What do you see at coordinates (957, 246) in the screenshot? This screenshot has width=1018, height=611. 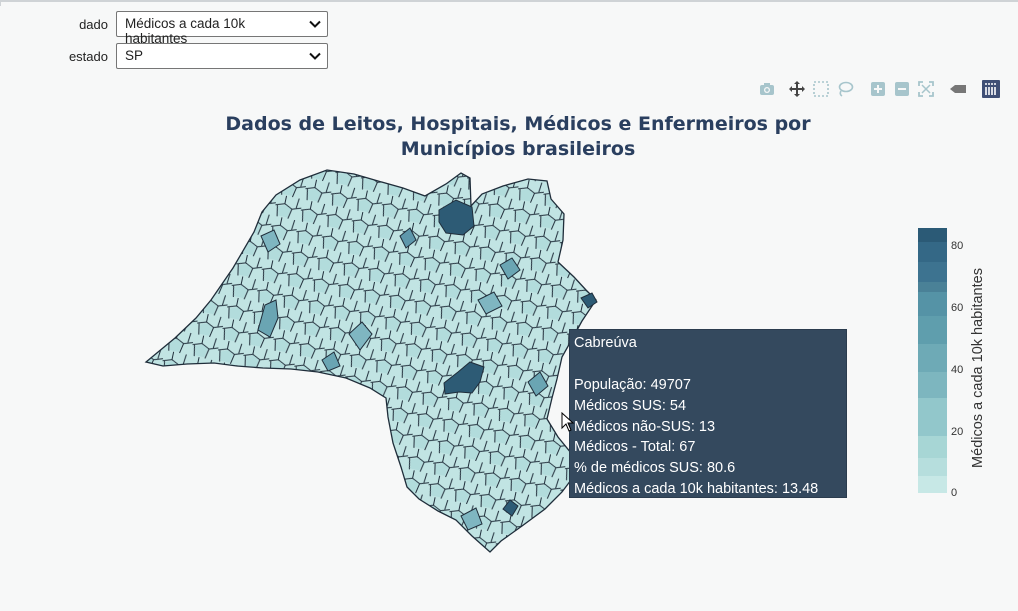 I see `colorbar-tick: 80` at bounding box center [957, 246].